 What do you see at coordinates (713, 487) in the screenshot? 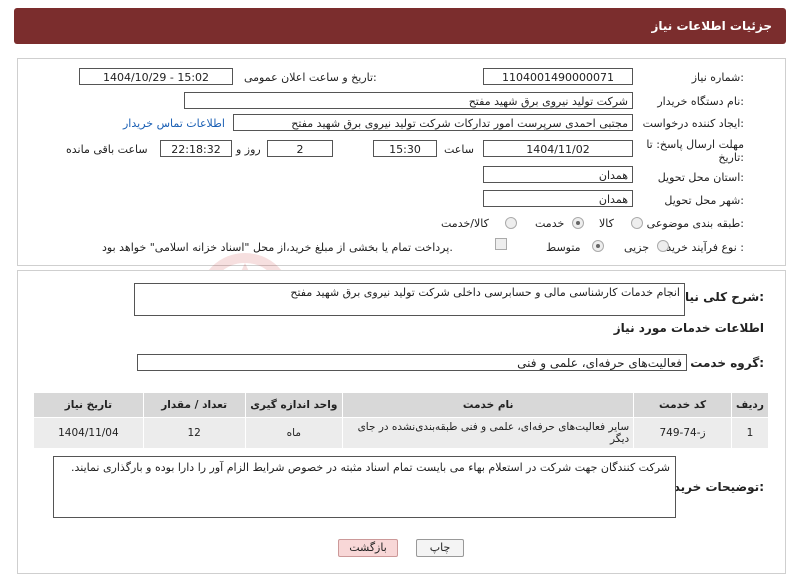
I see `buyer-notes-label: توضیحات خریدار:` at bounding box center [713, 487].